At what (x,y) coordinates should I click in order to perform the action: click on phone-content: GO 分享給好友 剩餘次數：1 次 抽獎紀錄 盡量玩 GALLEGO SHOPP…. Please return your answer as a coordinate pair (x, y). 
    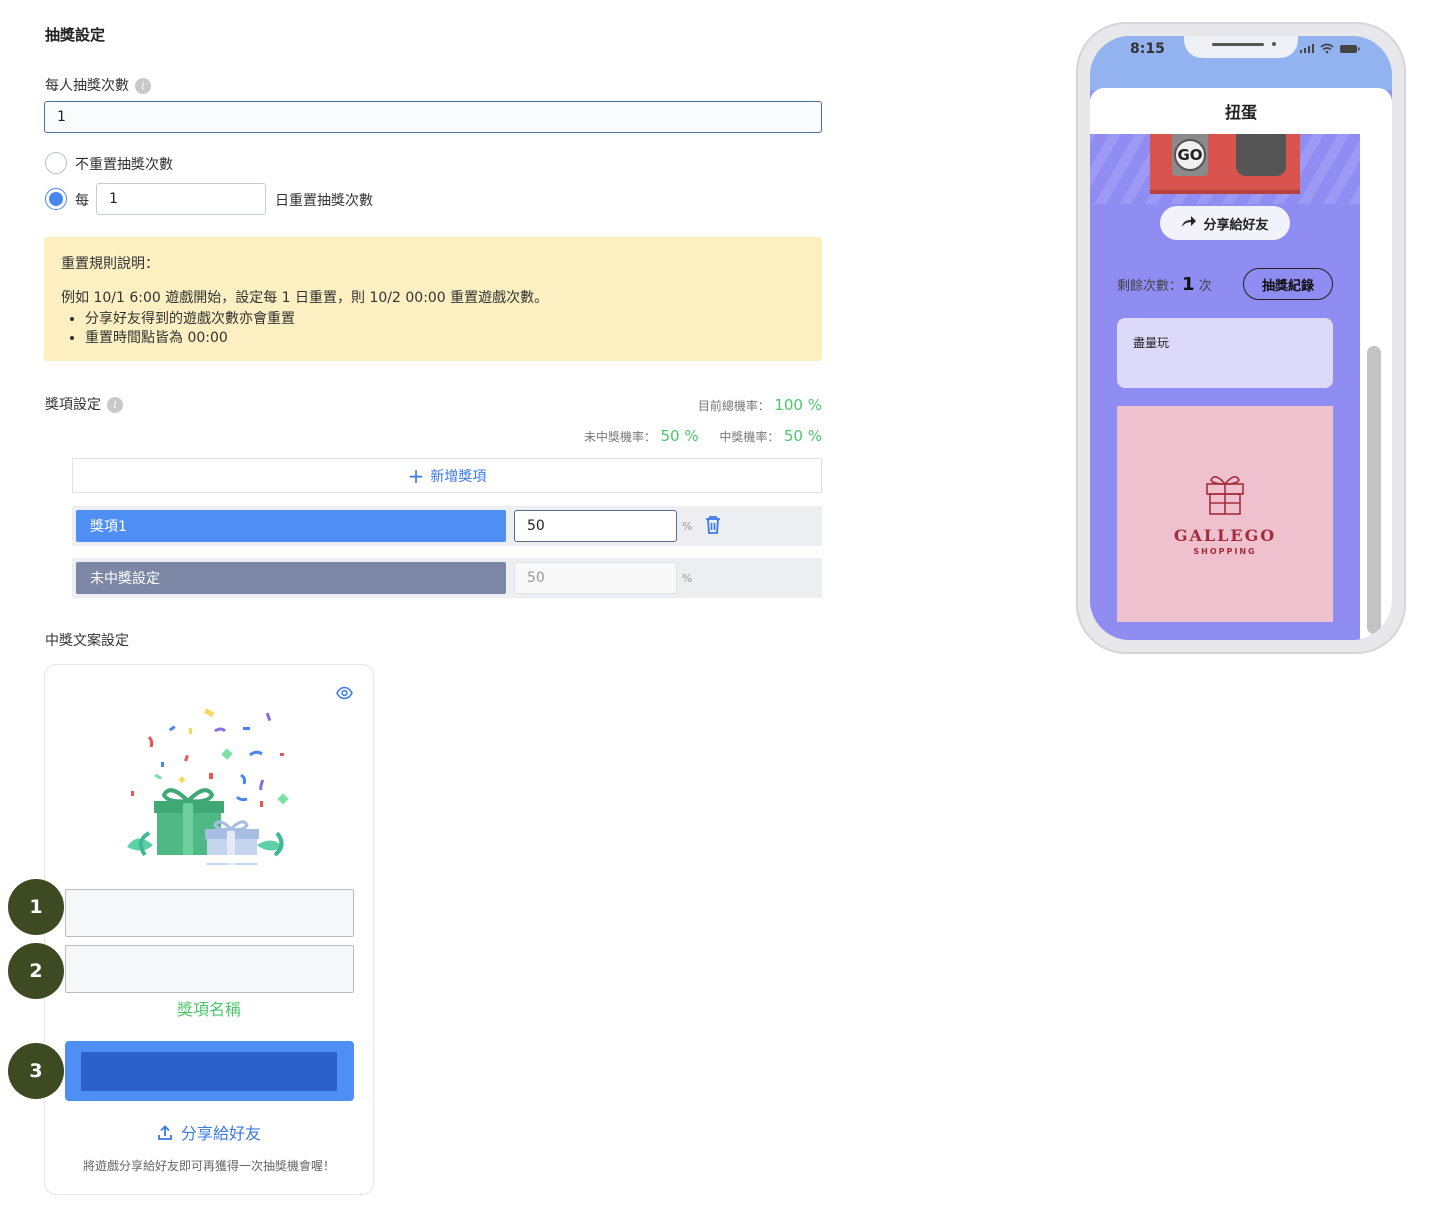
    Looking at the image, I should click on (1225, 387).